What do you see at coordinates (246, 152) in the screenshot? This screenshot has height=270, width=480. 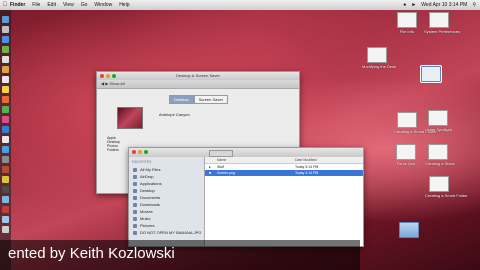 I see `finder-title-bar` at bounding box center [246, 152].